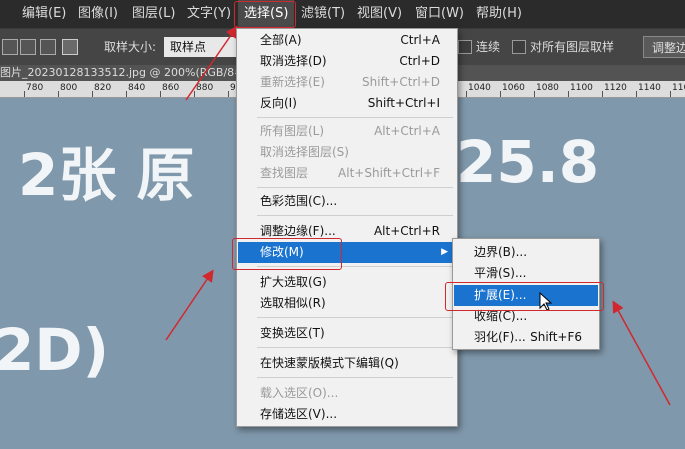 The width and height of the screenshot is (685, 449). Describe the element at coordinates (265, 14) in the screenshot. I see `highlight-box-select-menu` at that location.